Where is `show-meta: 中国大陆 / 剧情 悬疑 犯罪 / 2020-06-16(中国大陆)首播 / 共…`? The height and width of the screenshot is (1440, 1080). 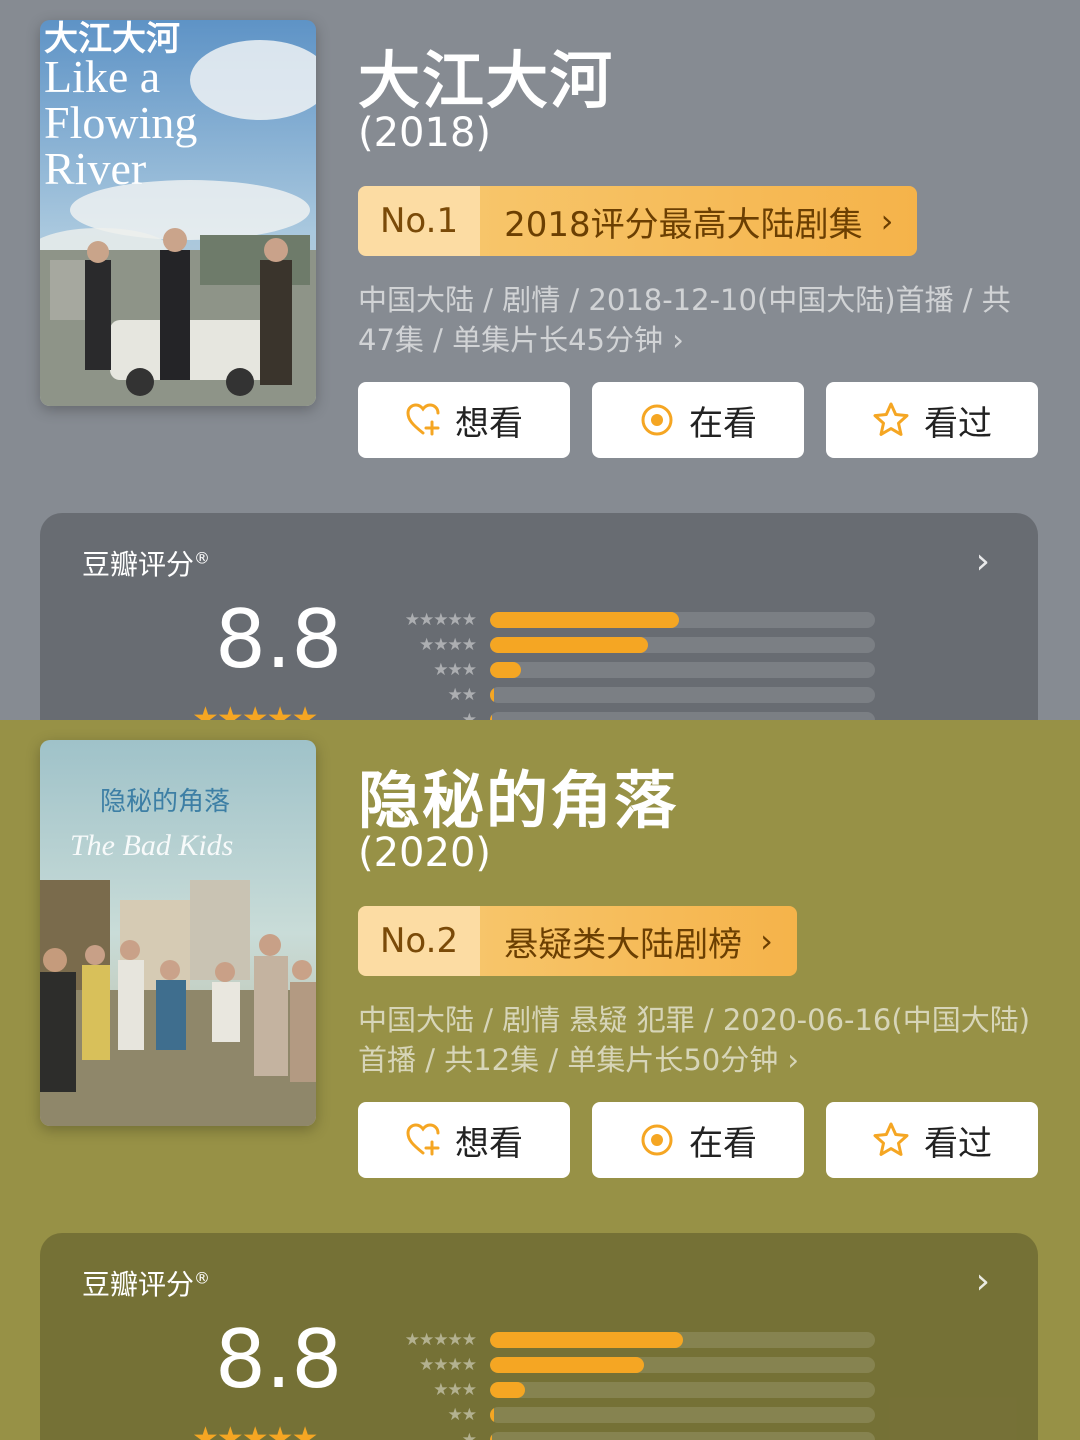 show-meta: 中国大陆 / 剧情 悬疑 犯罪 / 2020-06-16(中国大陆)首播 / 共… is located at coordinates (698, 1040).